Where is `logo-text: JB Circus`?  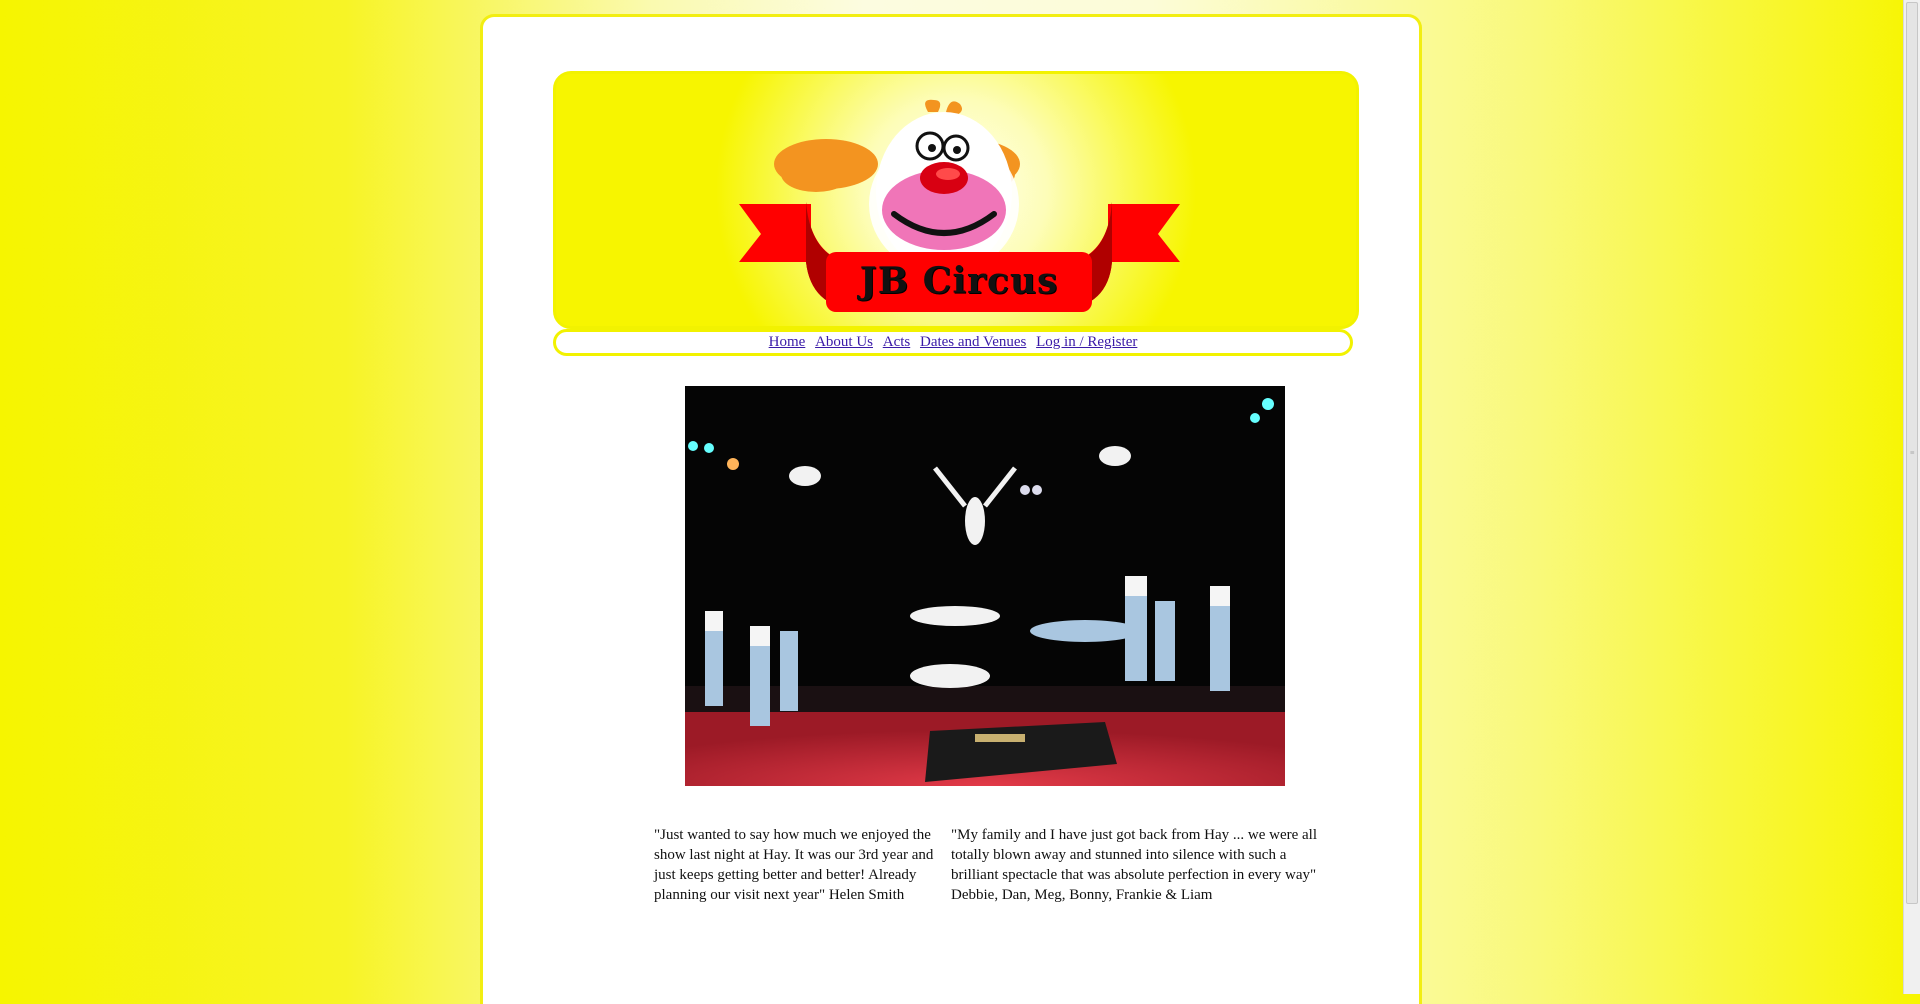 logo-text: JB Circus is located at coordinates (959, 281).